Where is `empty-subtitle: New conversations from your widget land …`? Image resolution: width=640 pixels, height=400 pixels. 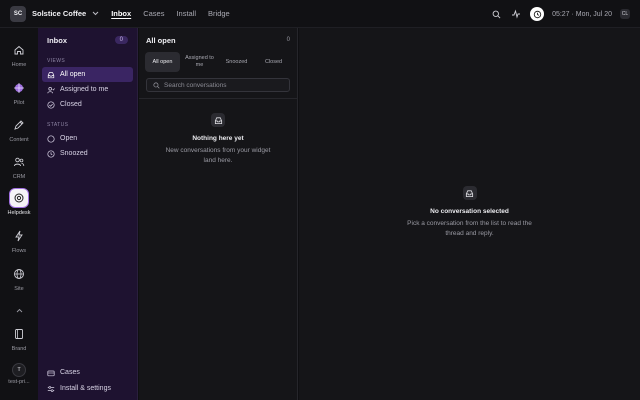
empty-subtitle: New conversations from your widget land … is located at coordinates (218, 155).